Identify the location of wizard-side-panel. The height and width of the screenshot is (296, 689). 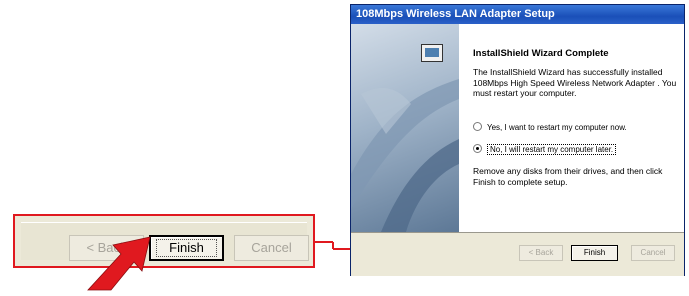
(405, 128).